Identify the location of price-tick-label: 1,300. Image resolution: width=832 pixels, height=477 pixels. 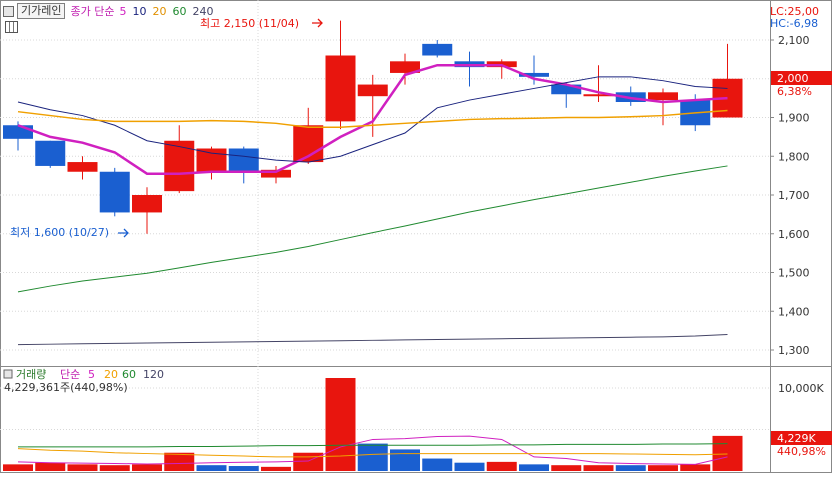
(794, 350).